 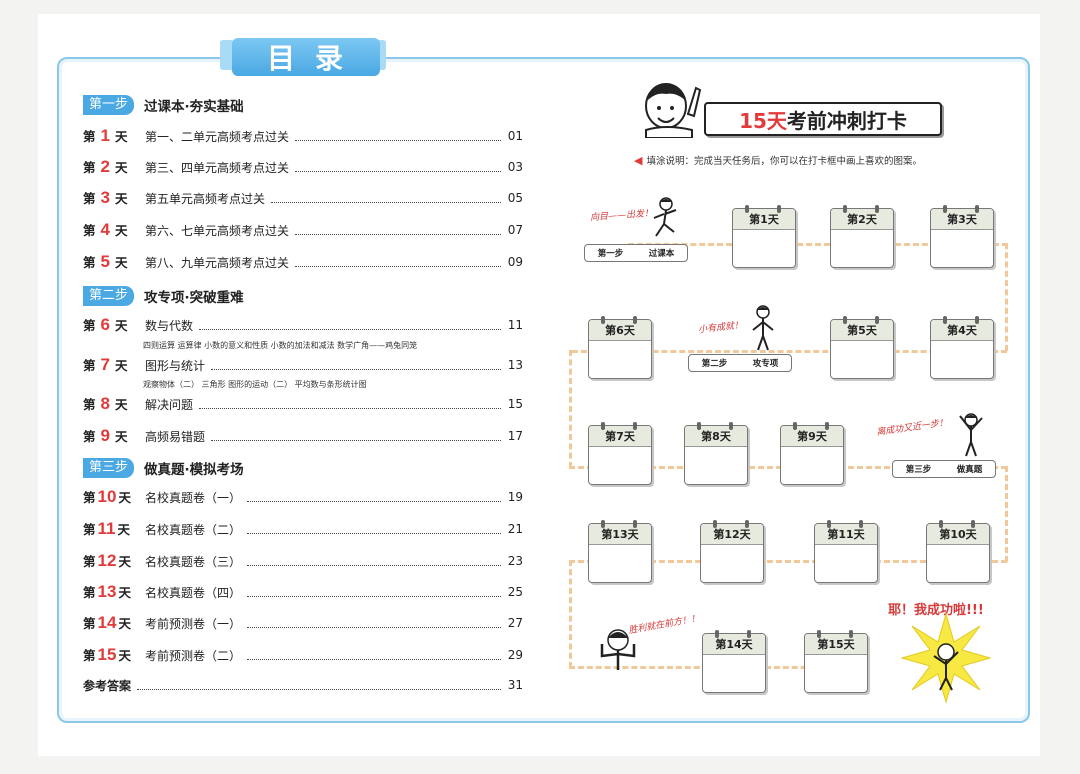 What do you see at coordinates (716, 436) in the screenshot?
I see `checkin-box-label: 第8天` at bounding box center [716, 436].